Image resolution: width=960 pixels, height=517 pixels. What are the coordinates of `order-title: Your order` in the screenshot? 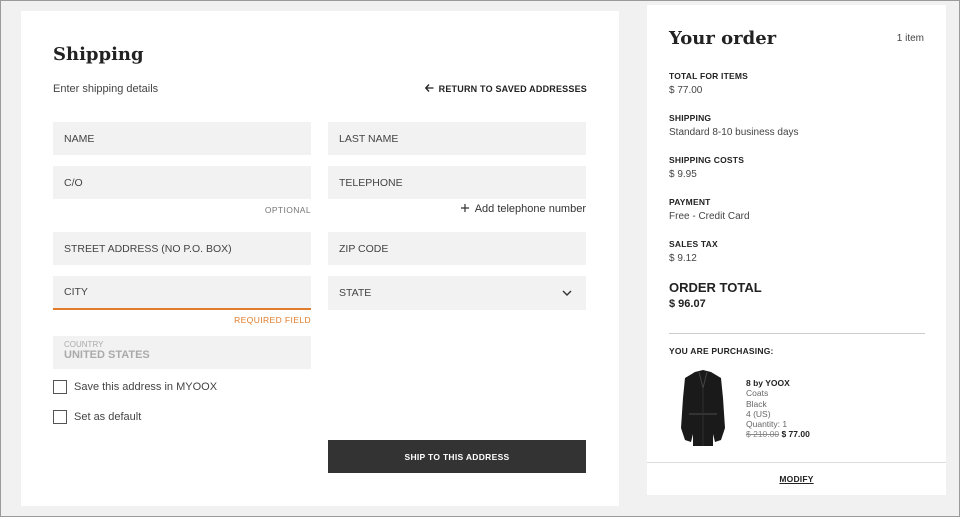 It's located at (723, 38).